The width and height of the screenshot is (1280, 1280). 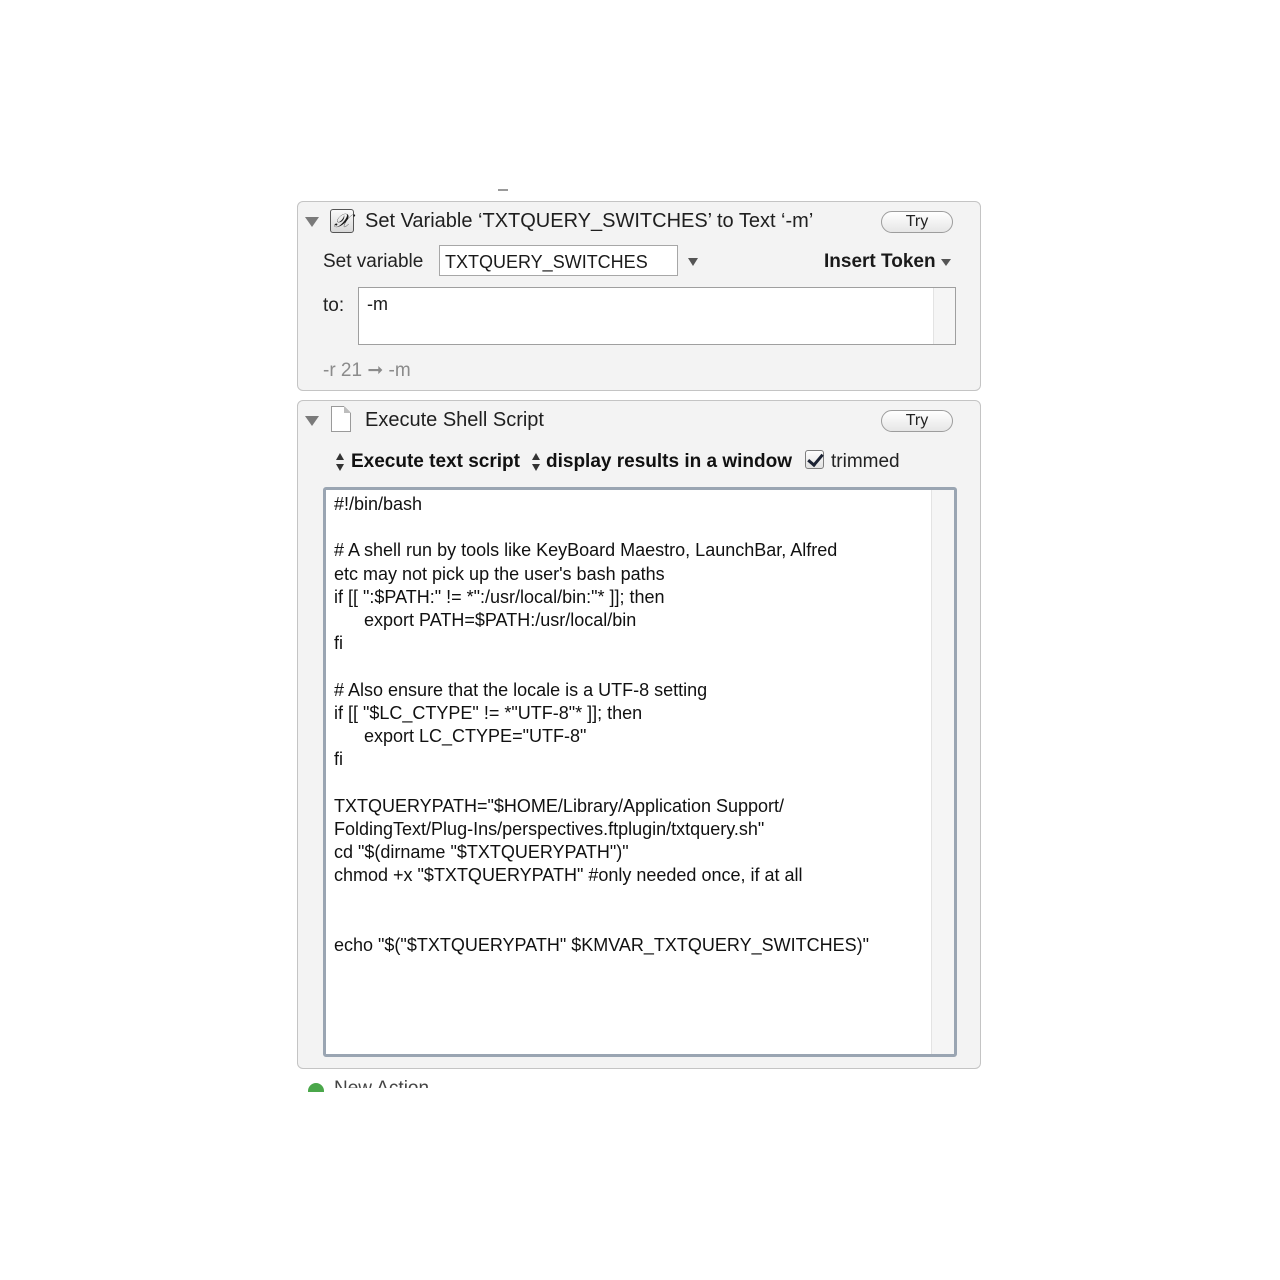 What do you see at coordinates (460, 736) in the screenshot?
I see `script-line: export LC_CTYPE="UTF-8"` at bounding box center [460, 736].